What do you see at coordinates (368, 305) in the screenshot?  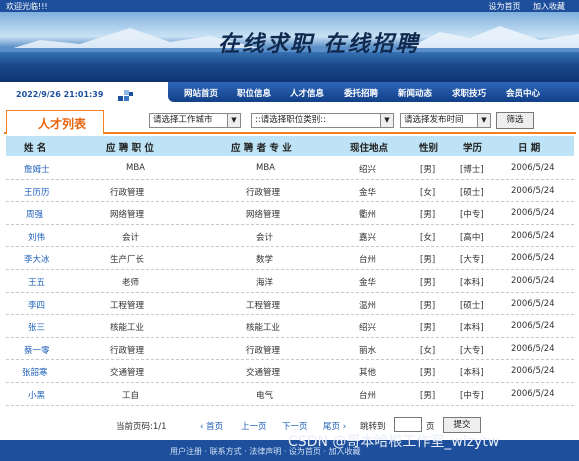 I see `cell-location: 温州` at bounding box center [368, 305].